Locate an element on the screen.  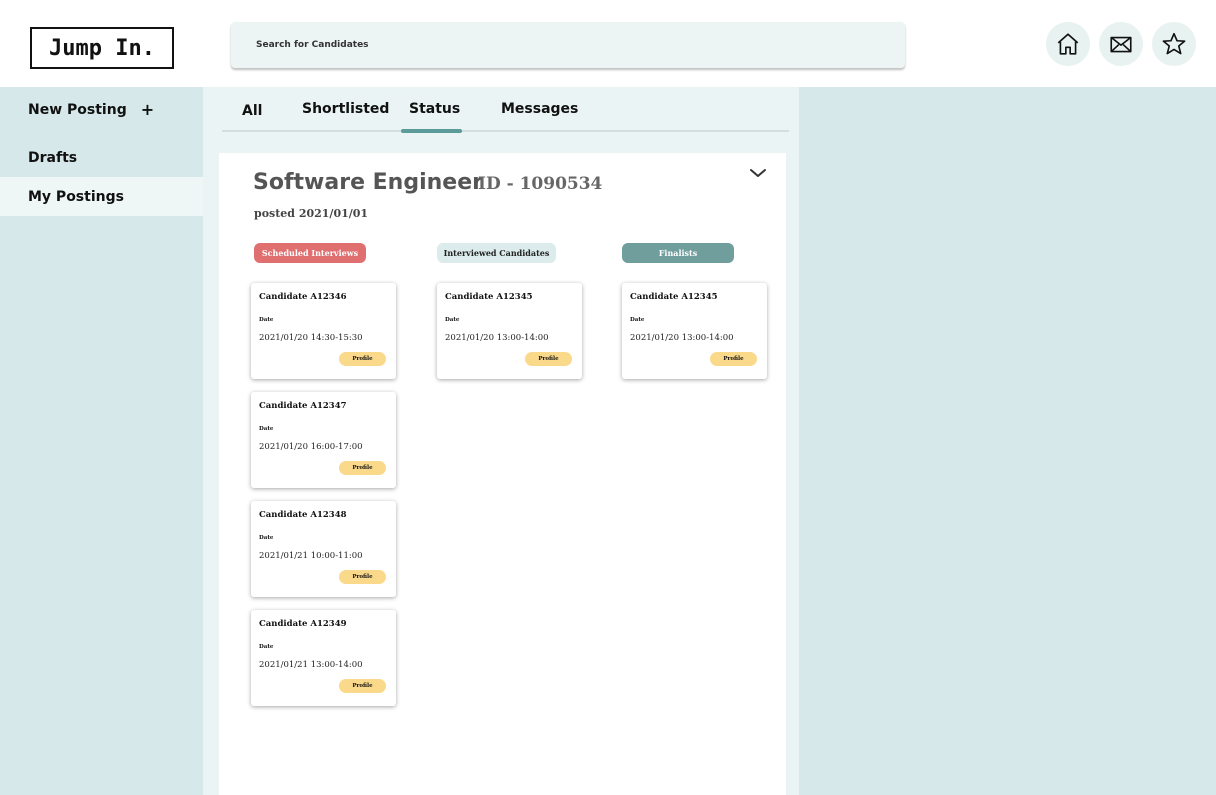
tab-divider is located at coordinates (505, 131).